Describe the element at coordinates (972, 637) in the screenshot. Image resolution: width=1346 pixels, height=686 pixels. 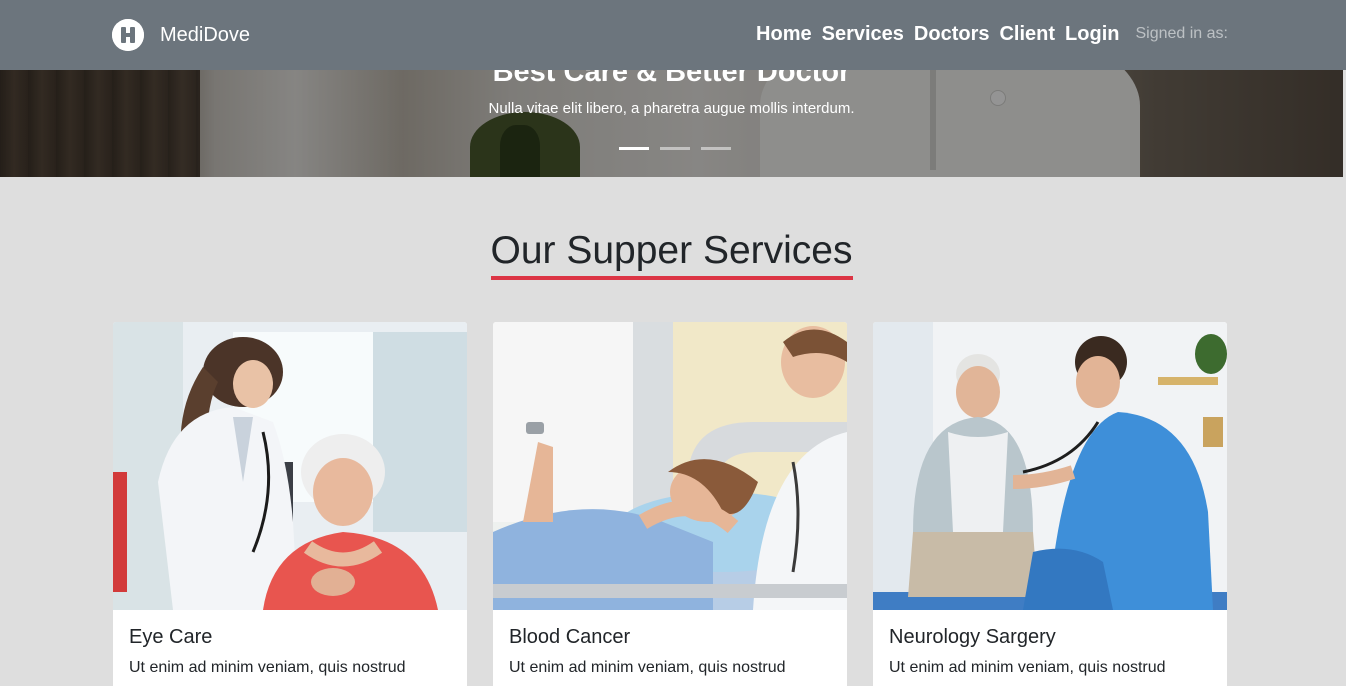
I see `service-card-title: Neurology Sargery` at that location.